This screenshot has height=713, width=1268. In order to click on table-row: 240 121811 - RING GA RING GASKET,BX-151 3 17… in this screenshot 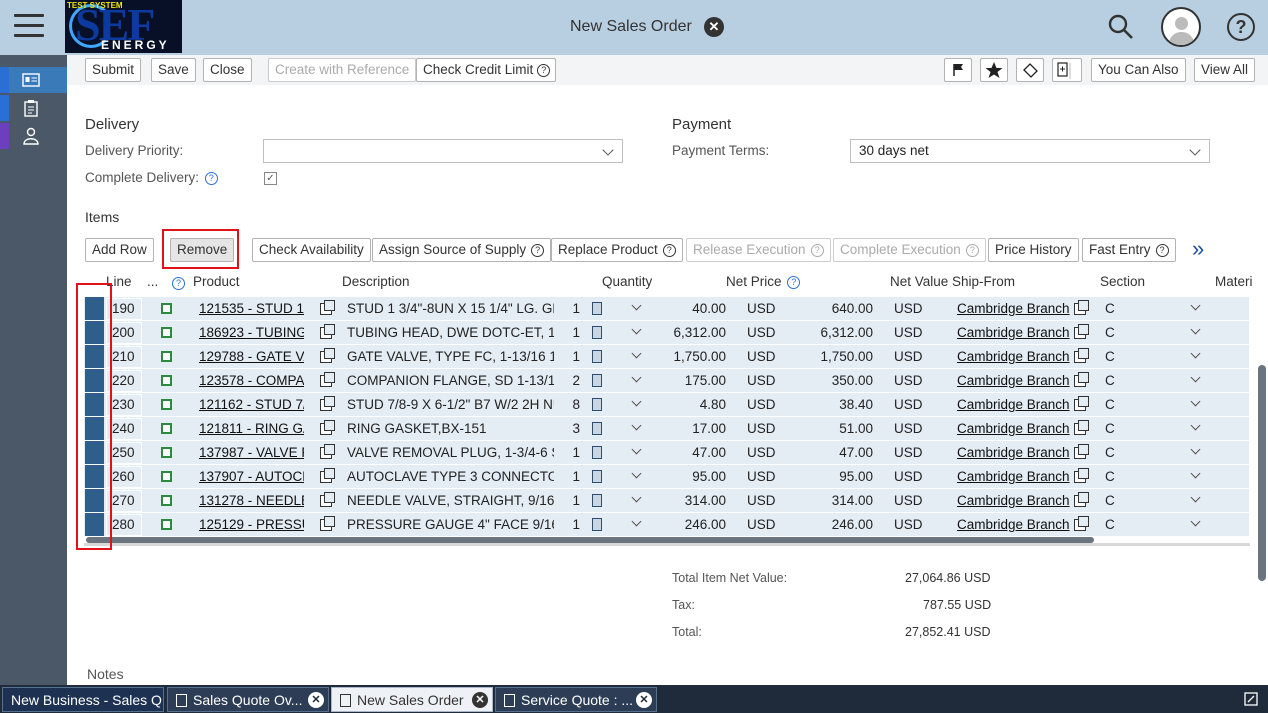, I will do `click(666, 429)`.